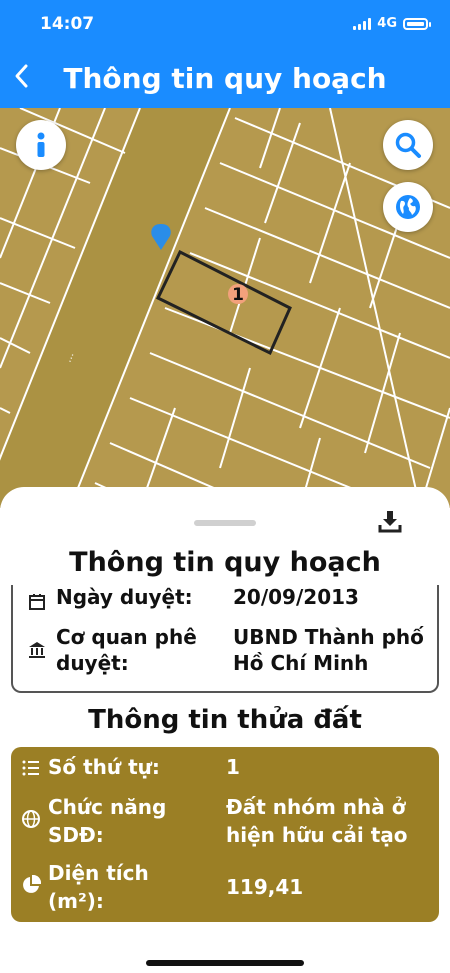 The height and width of the screenshot is (973, 450). Describe the element at coordinates (37, 650) in the screenshot. I see `institution-icon` at that location.